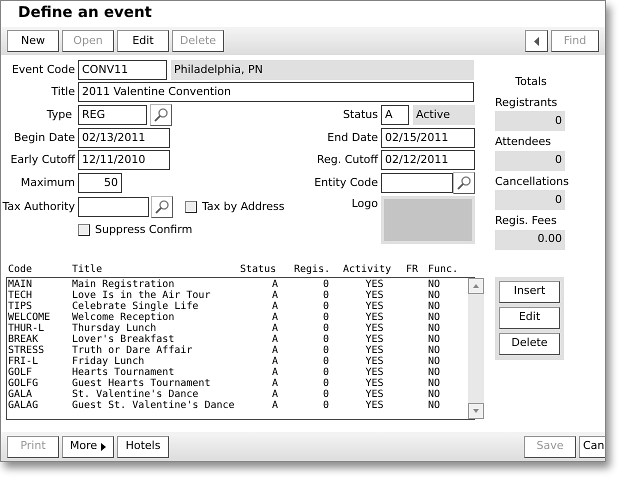  I want to click on toolbar-button: Edit, so click(143, 41).